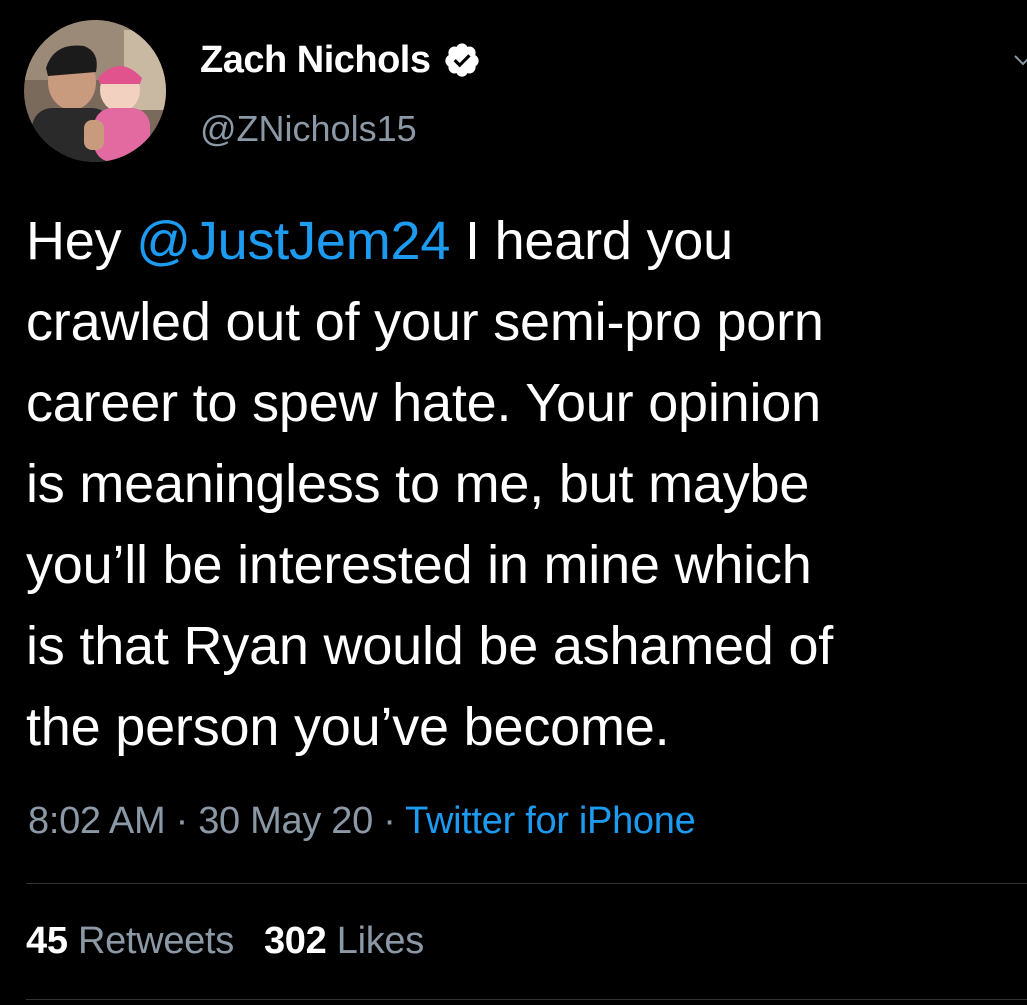 The width and height of the screenshot is (1027, 1005). I want to click on tweet-text-line-6: is that Ryan would be ashamed of, so click(430, 646).